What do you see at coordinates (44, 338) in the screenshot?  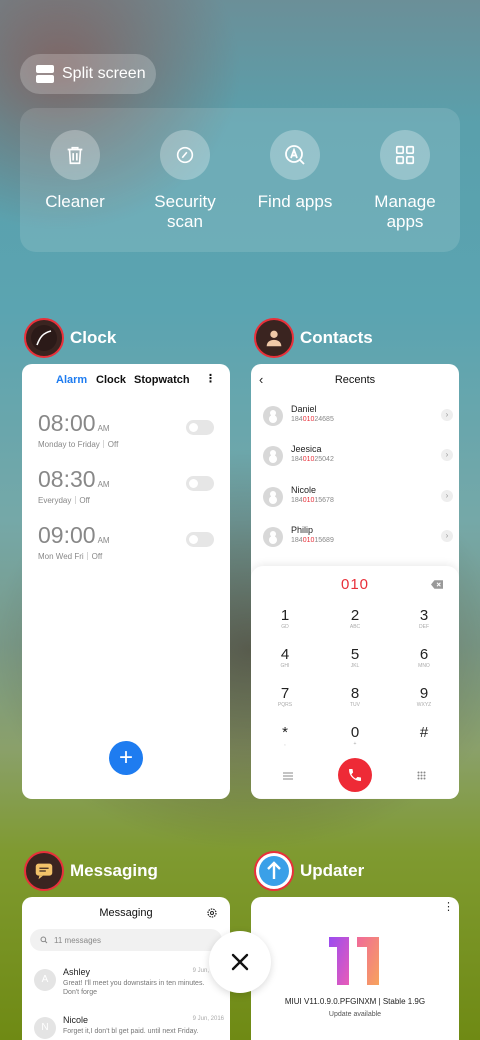 I see `clock-app-icon` at bounding box center [44, 338].